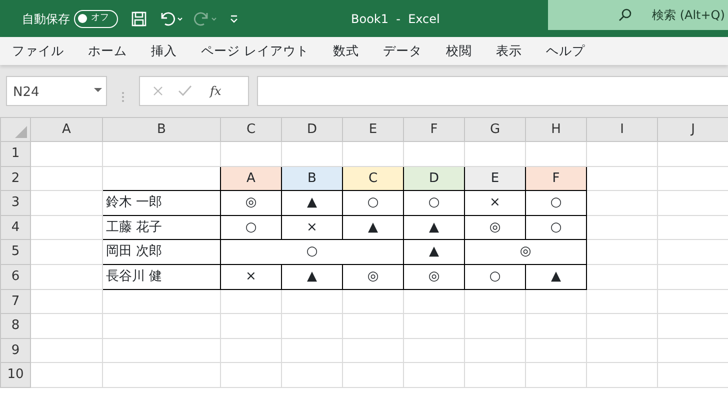 The width and height of the screenshot is (728, 400). What do you see at coordinates (161, 203) in the screenshot?
I see `table-cell: 鈴木 一郎` at bounding box center [161, 203].